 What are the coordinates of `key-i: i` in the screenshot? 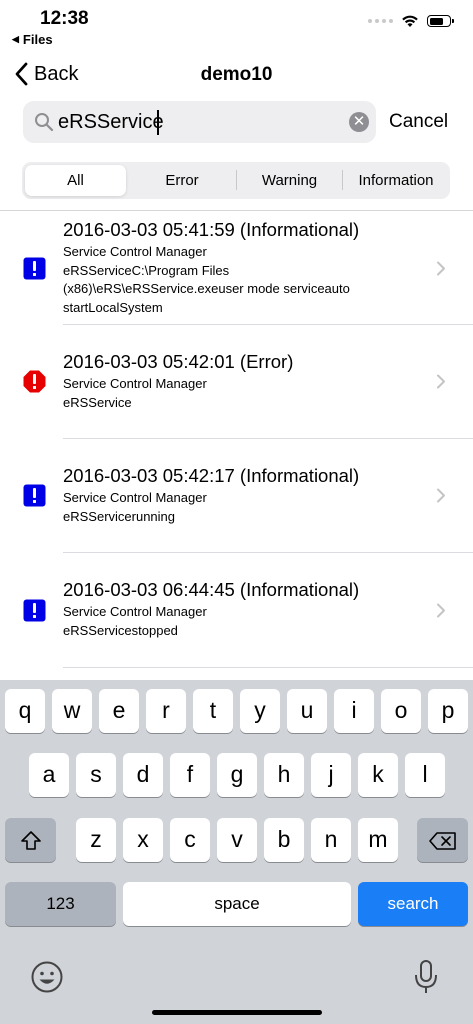 It's located at (354, 711).